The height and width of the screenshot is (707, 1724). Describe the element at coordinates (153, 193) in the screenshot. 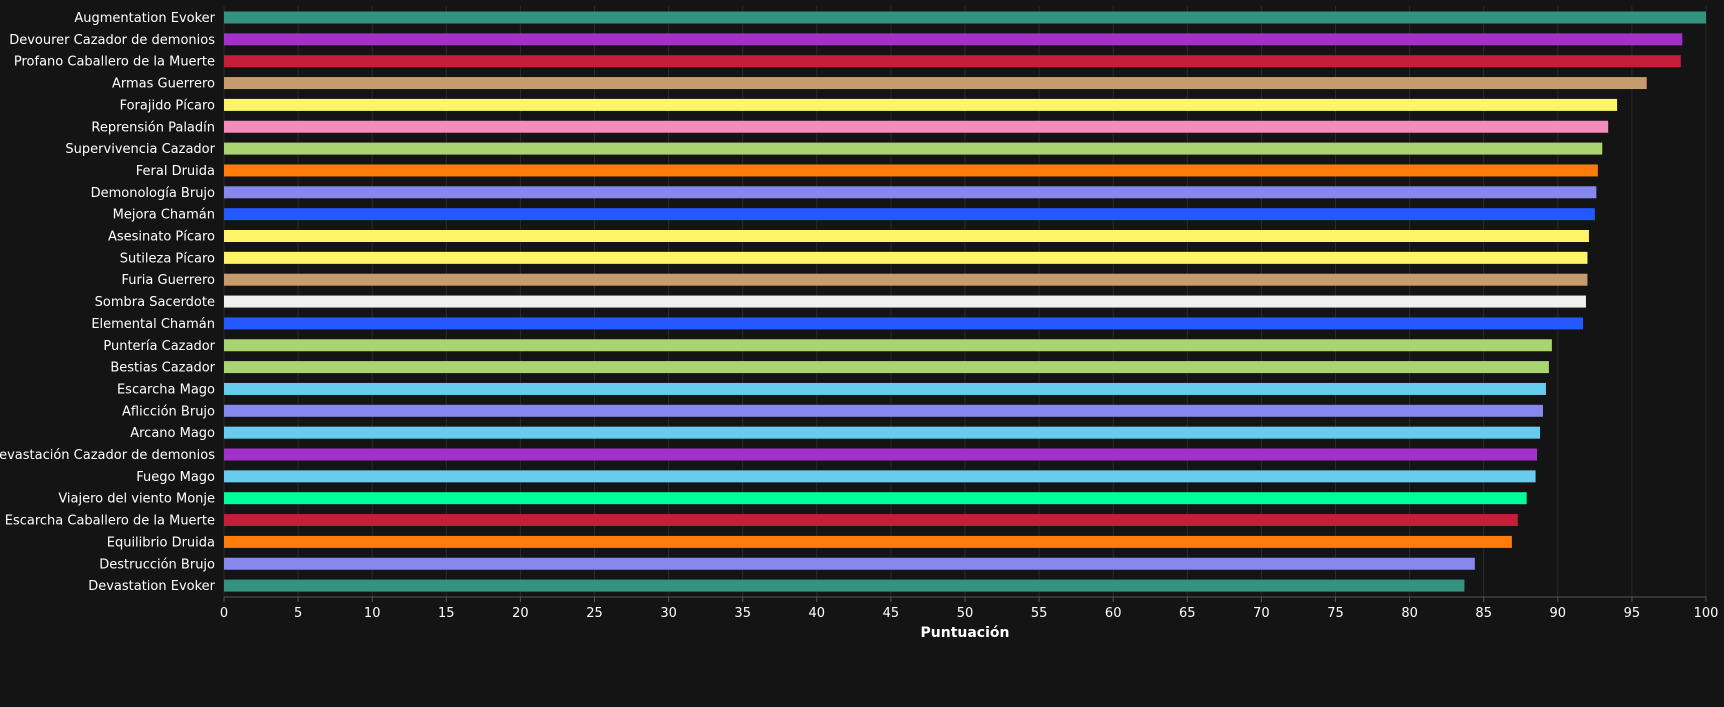

I see `category-label: Demonología Brujo` at that location.